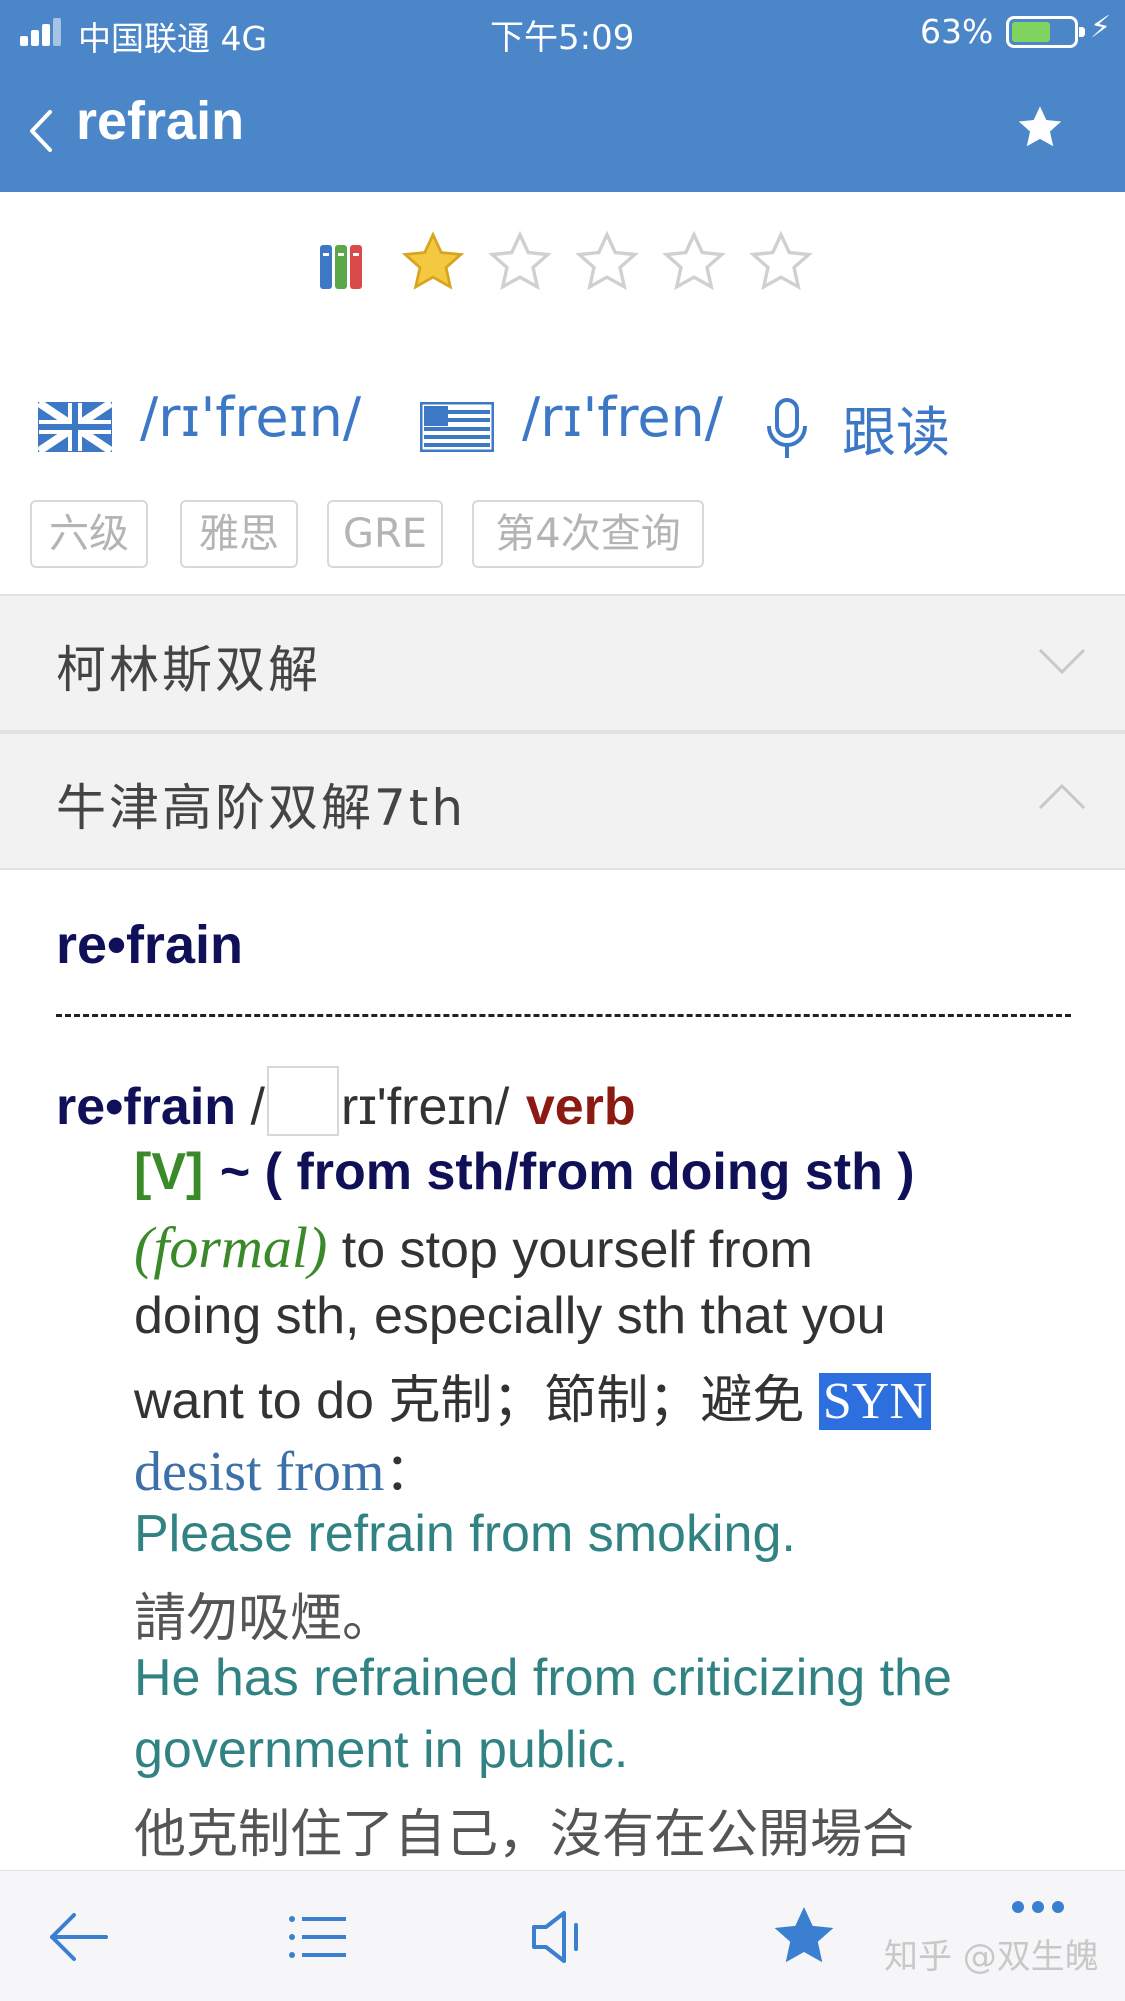 This screenshot has height=2001, width=1125. Describe the element at coordinates (524, 1835) in the screenshot. I see `example-zh: 他克制住了自己，沒有在公開場合` at that location.